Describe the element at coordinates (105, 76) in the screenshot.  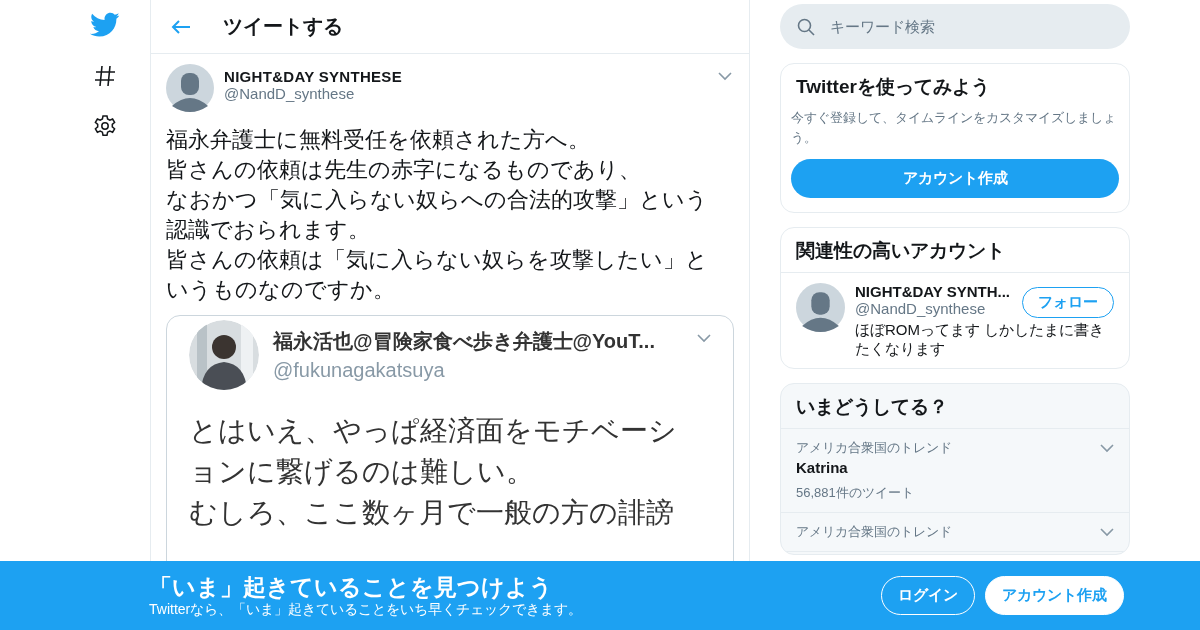
I see `hashtag-icon` at that location.